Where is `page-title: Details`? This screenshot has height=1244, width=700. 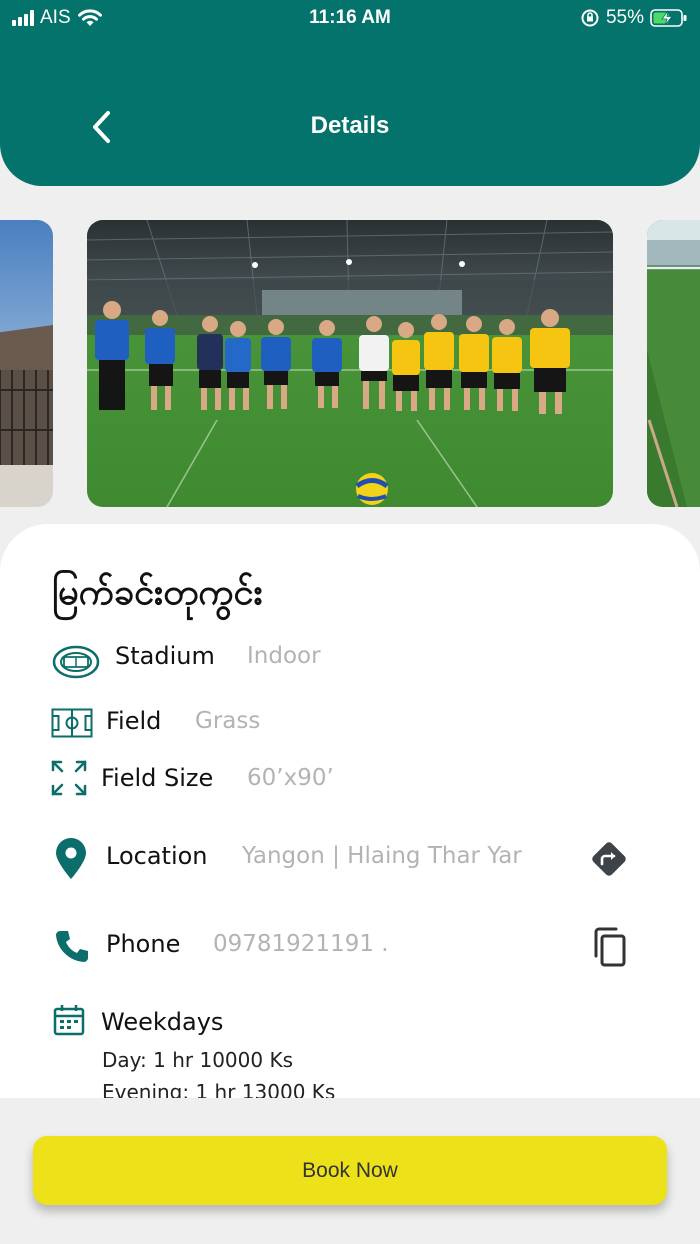 page-title: Details is located at coordinates (350, 125).